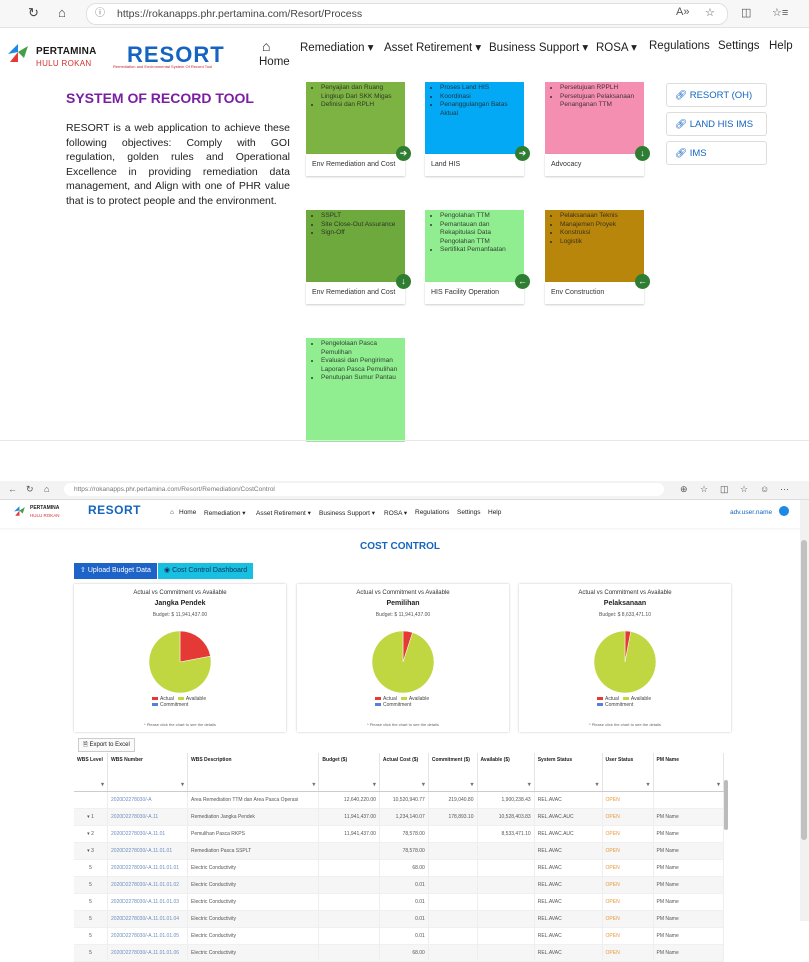 This screenshot has width=809, height=962. I want to click on column-header: WBS Number ▾, so click(147, 772).